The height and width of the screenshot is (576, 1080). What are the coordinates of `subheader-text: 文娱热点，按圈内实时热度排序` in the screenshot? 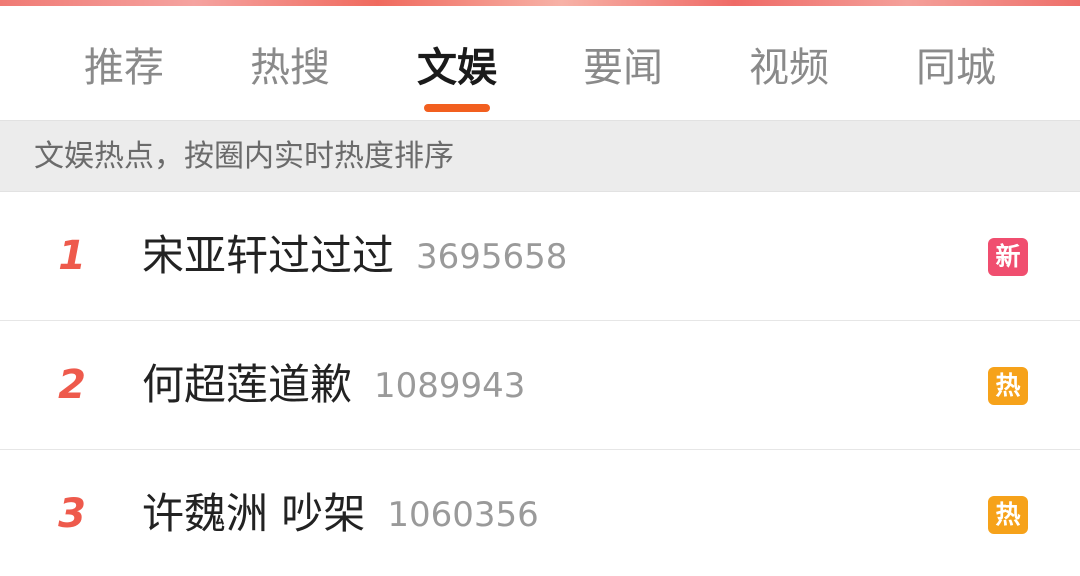 It's located at (244, 156).